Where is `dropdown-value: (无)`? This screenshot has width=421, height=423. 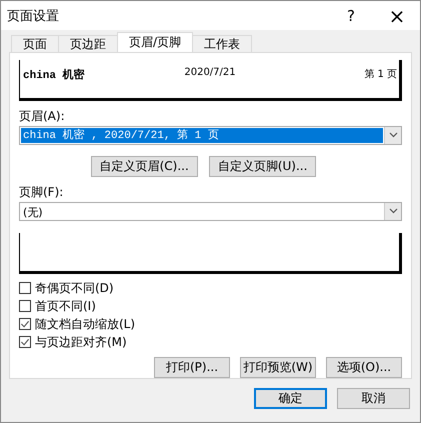
dropdown-value: (无) is located at coordinates (33, 211).